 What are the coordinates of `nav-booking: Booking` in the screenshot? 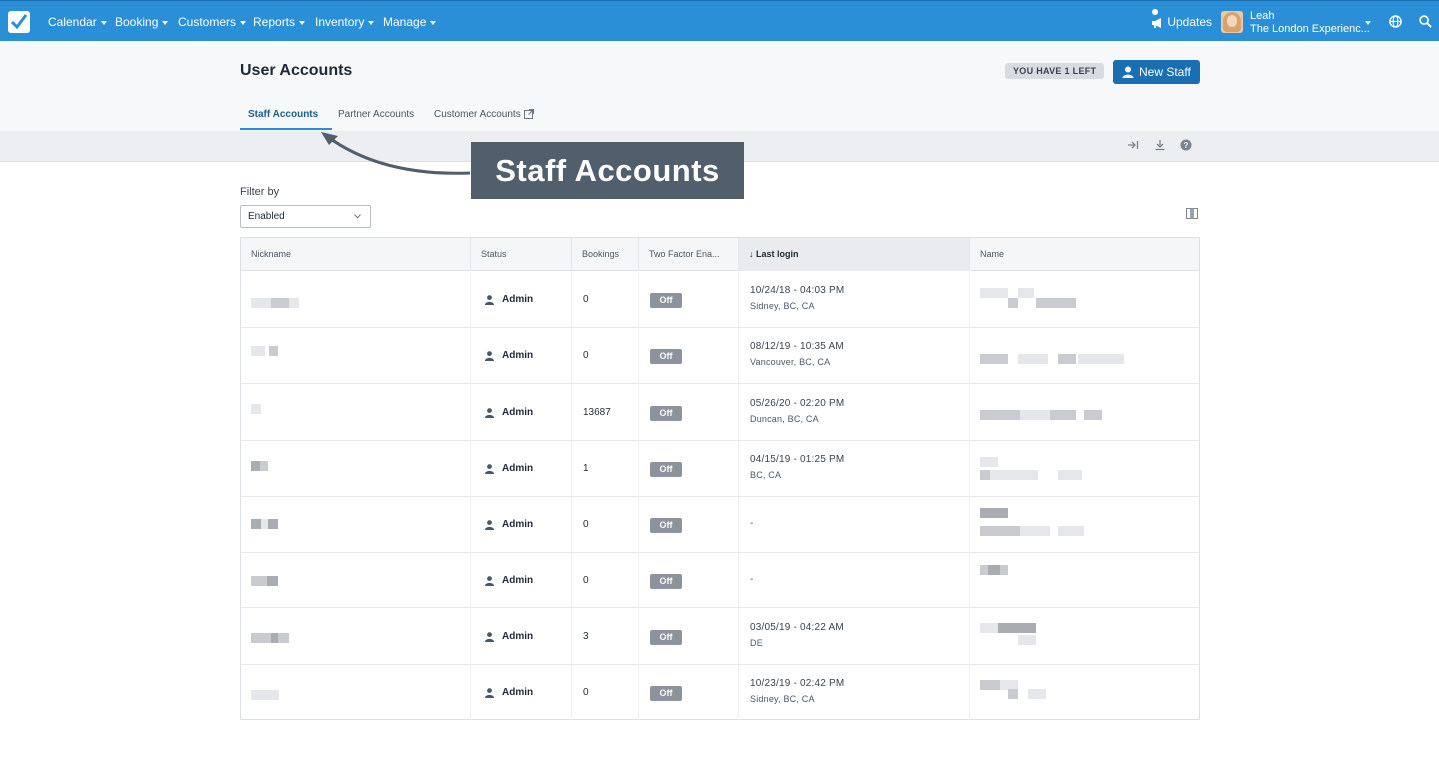 It's located at (142, 22).